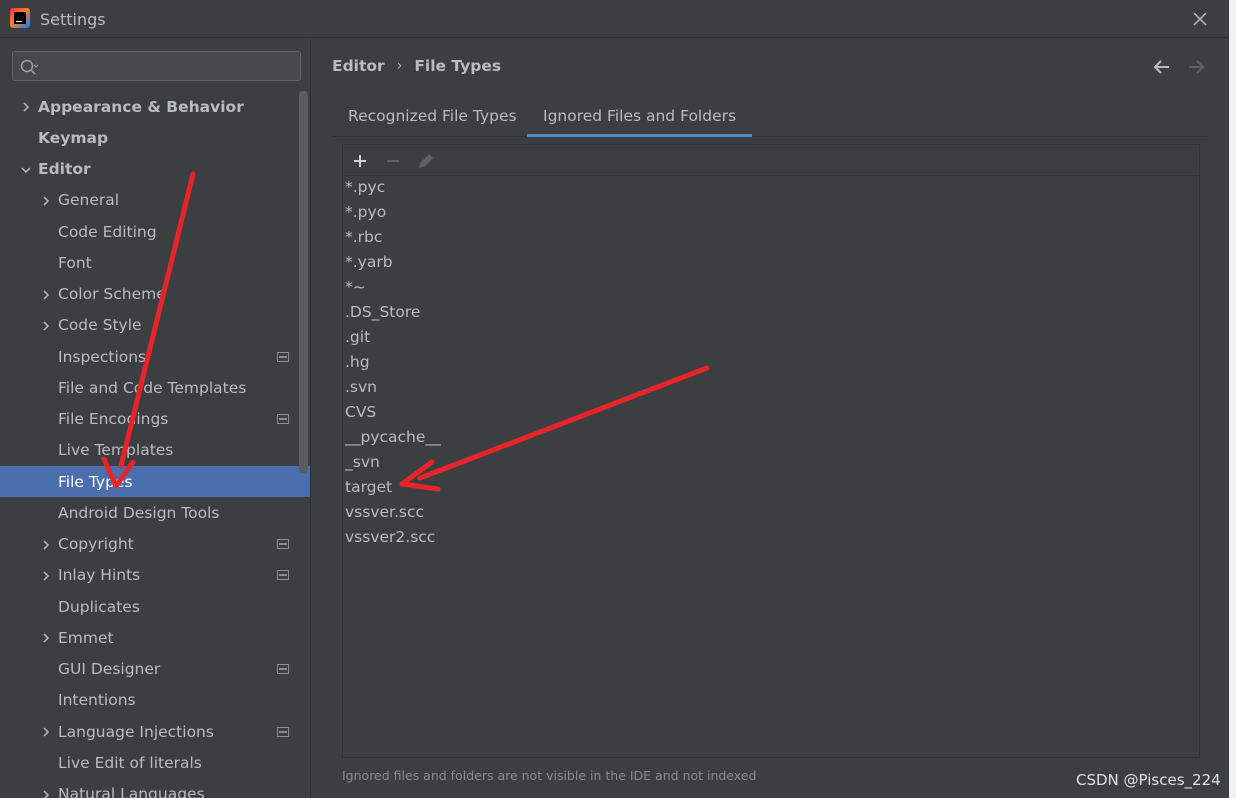 Image resolution: width=1236 pixels, height=798 pixels. I want to click on sidebar-item-live-edit-of-literals: Live Edit of literals, so click(155, 762).